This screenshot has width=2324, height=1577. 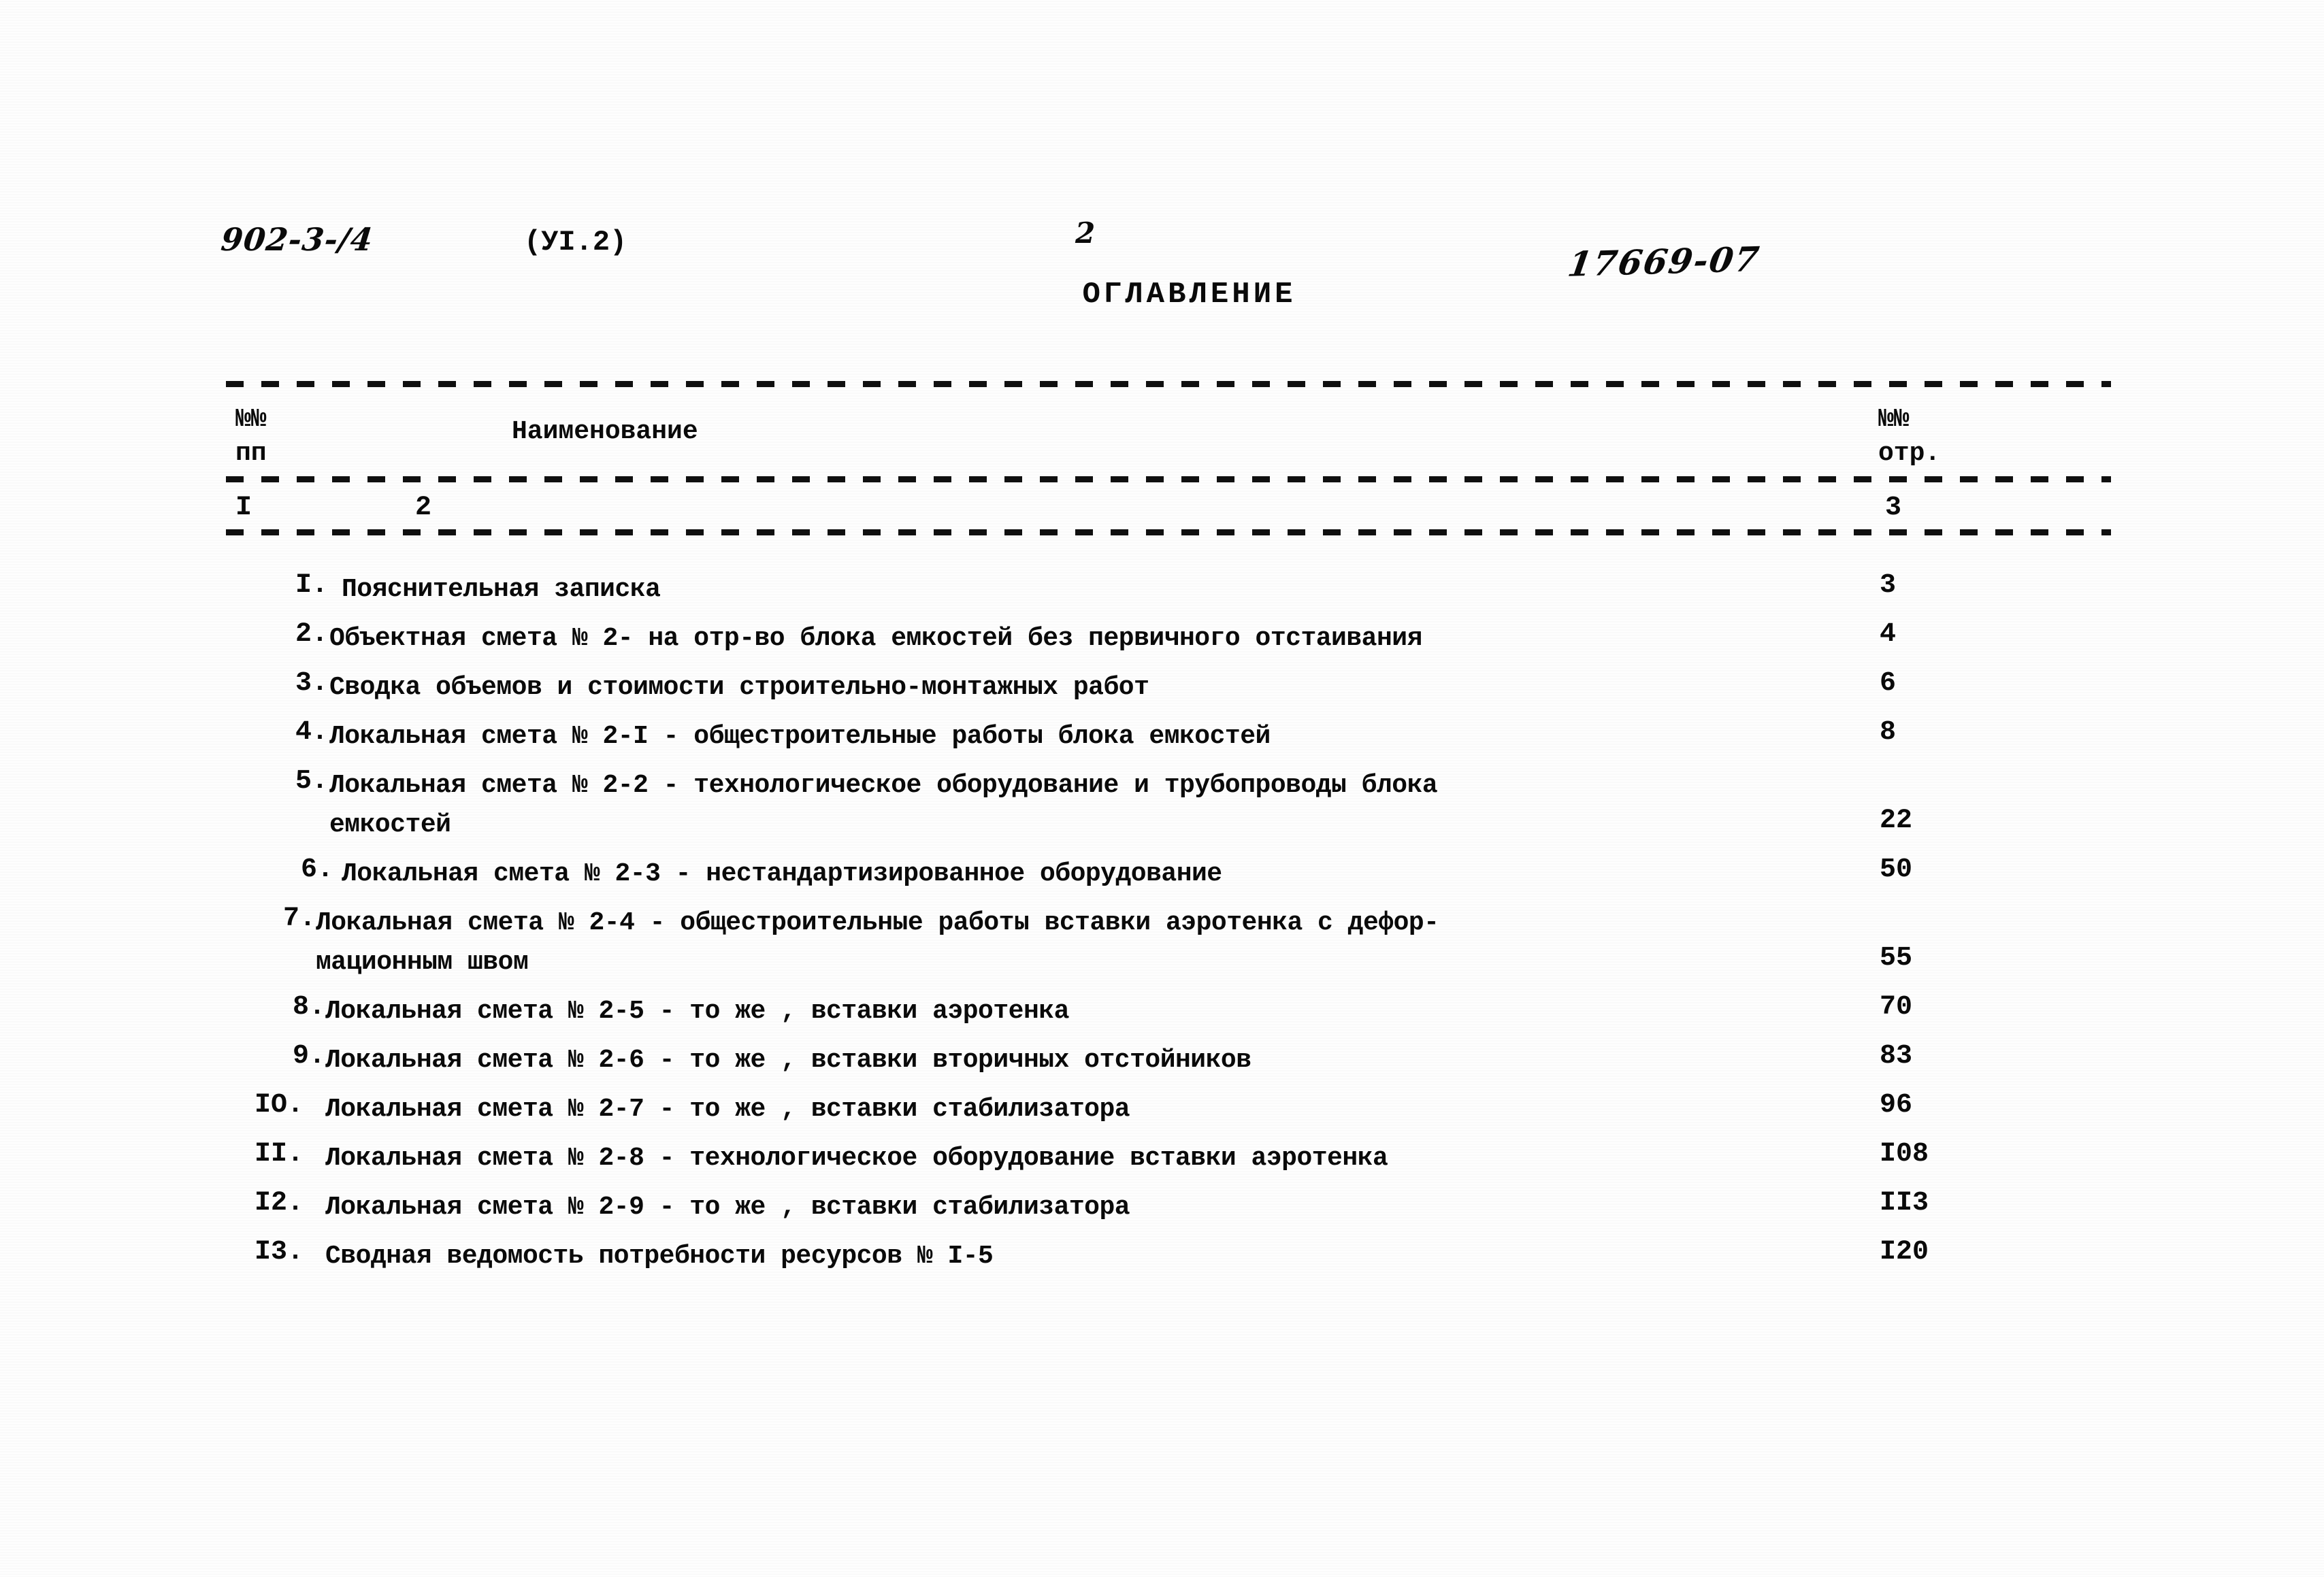 I want to click on row-number: 7., so click(x=299, y=918).